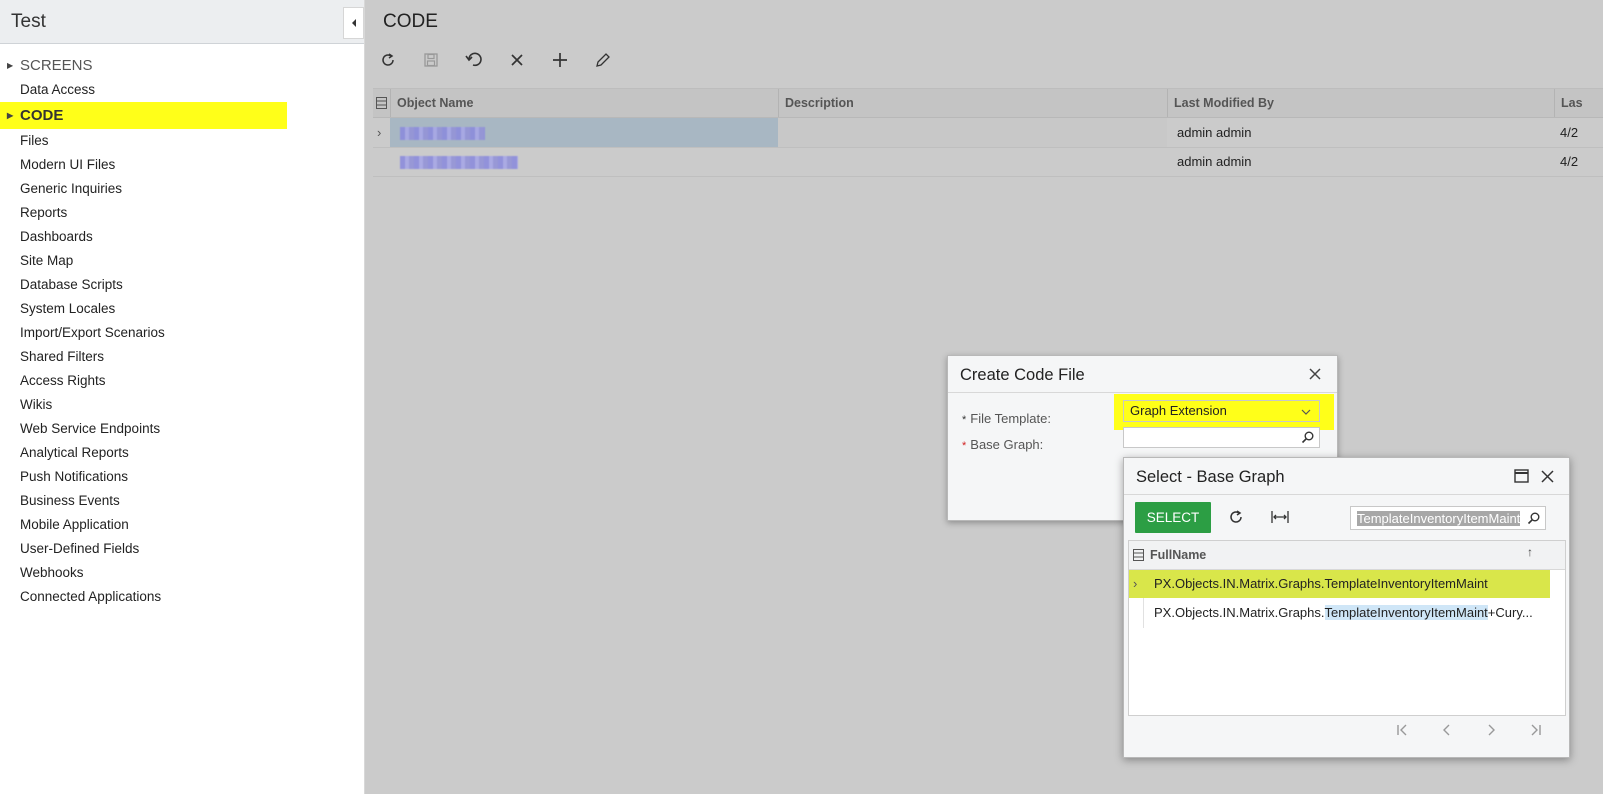  Describe the element at coordinates (1173, 517) in the screenshot. I see `select-button: SELECT` at that location.